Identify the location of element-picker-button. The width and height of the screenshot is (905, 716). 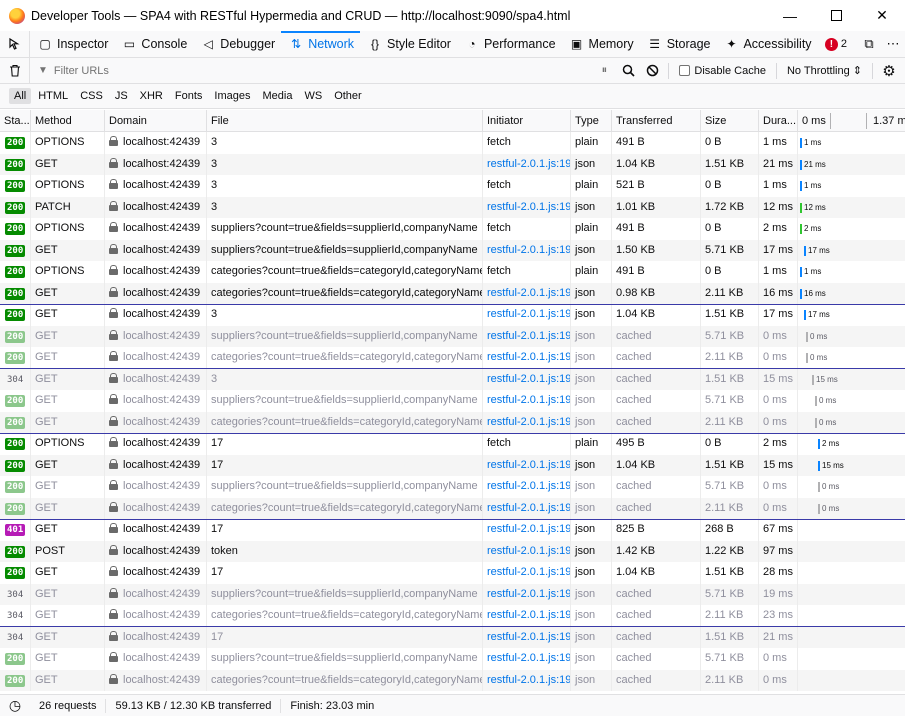
(15, 44).